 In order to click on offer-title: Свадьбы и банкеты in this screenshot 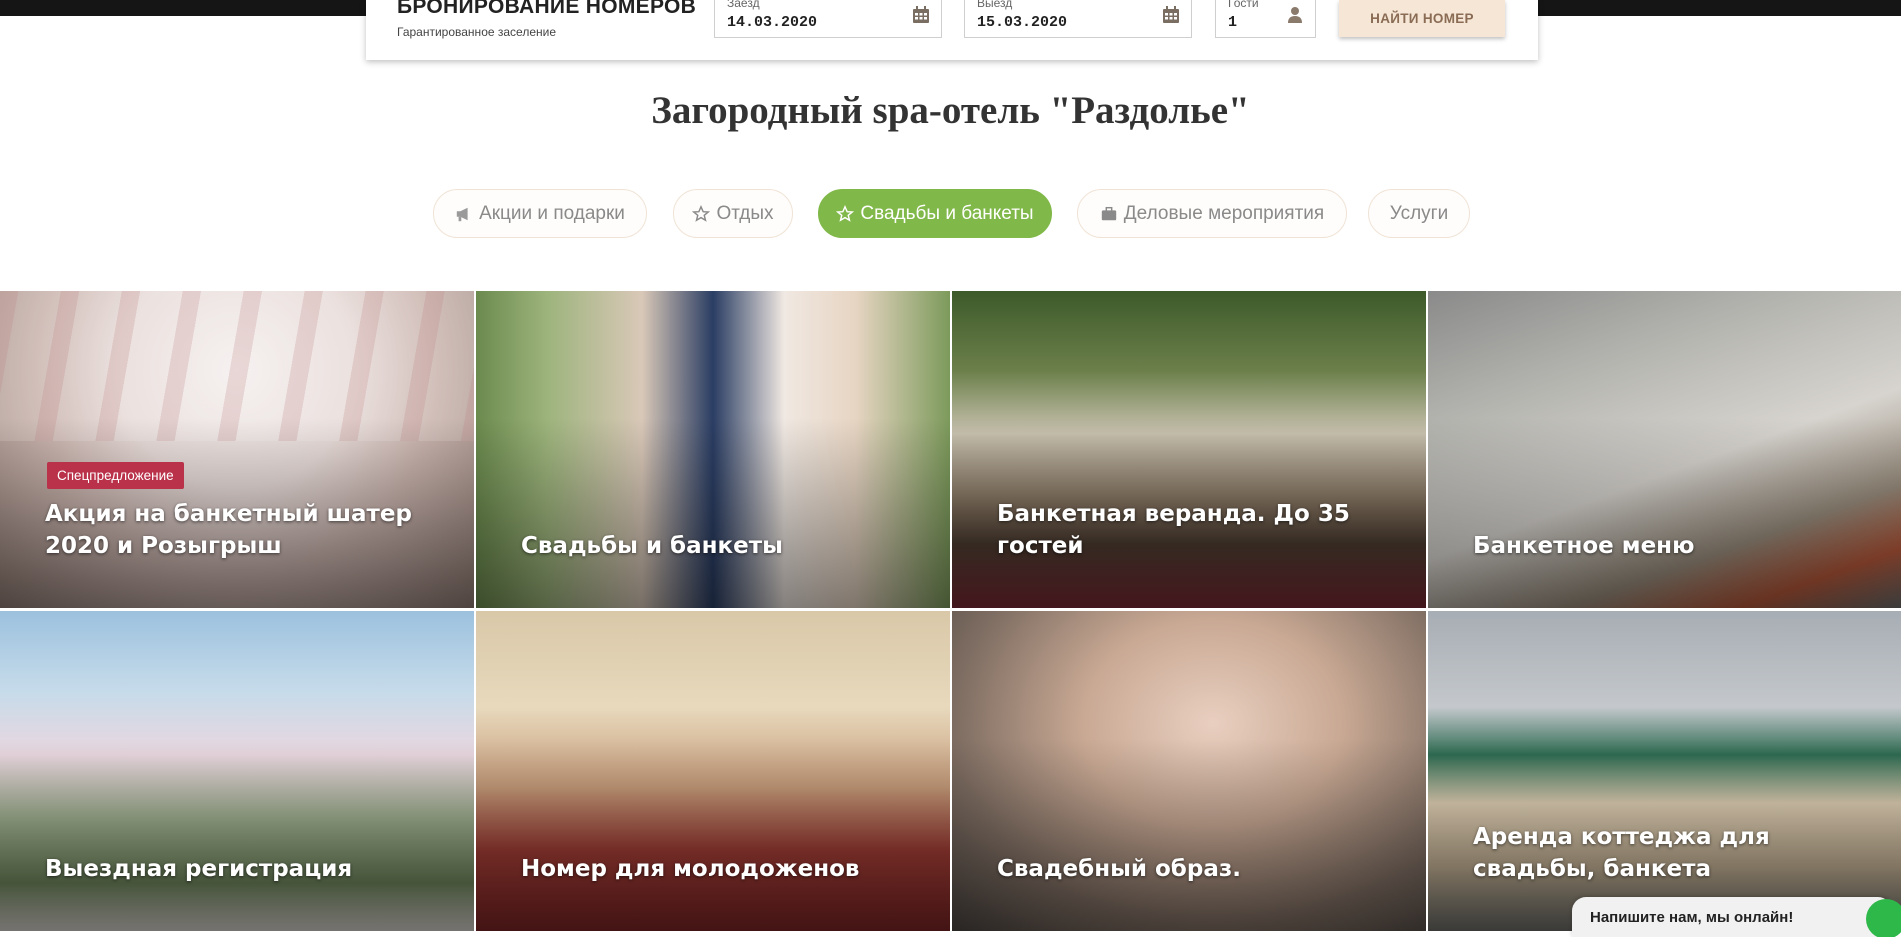, I will do `click(652, 546)`.